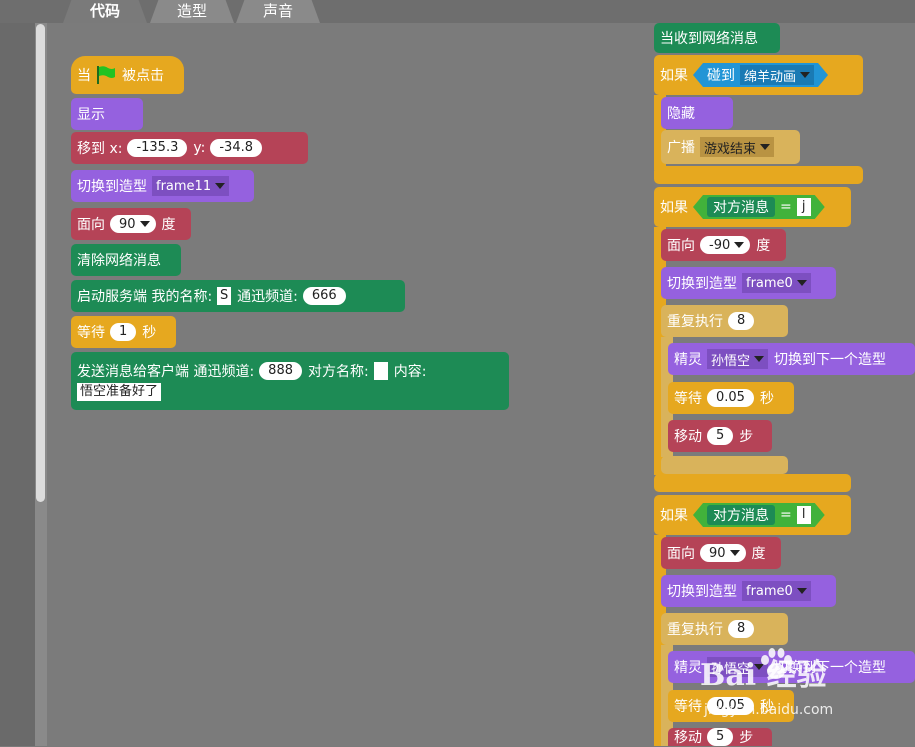 The image size is (915, 747). I want to click on if-message-right-block: 如果 对方消息 = l, so click(752, 515).